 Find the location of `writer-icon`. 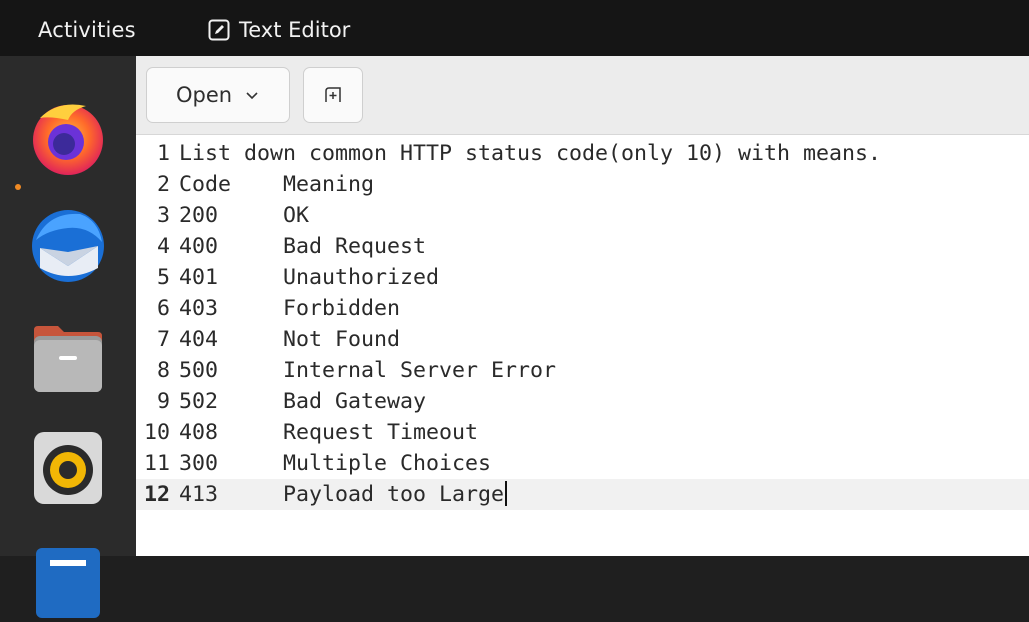

writer-icon is located at coordinates (68, 582).